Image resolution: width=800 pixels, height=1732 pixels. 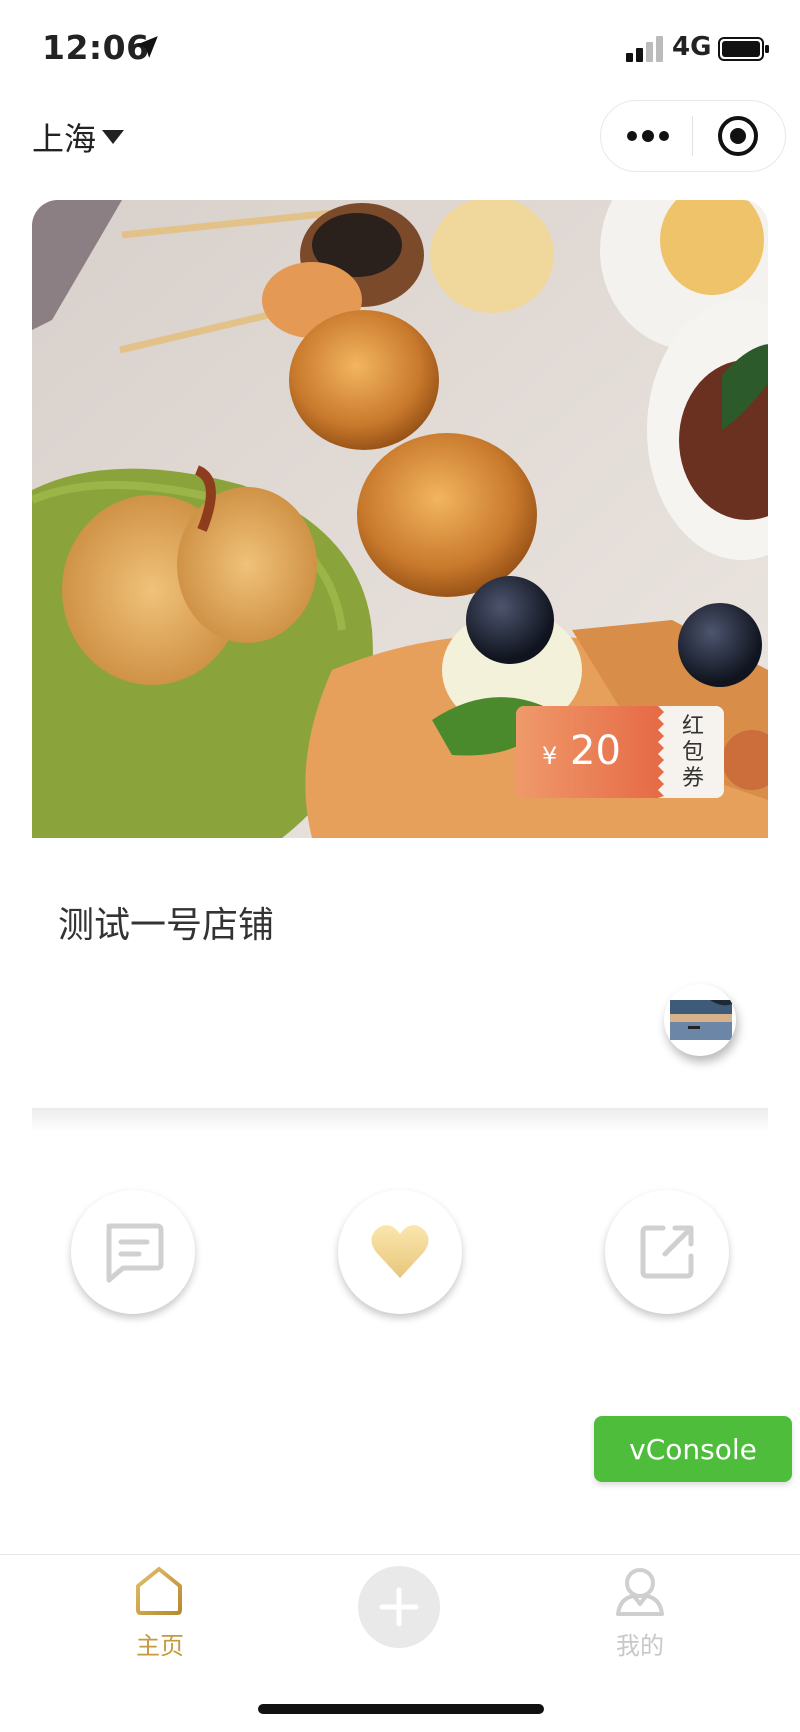 What do you see at coordinates (648, 136) in the screenshot?
I see `more-dots-icon` at bounding box center [648, 136].